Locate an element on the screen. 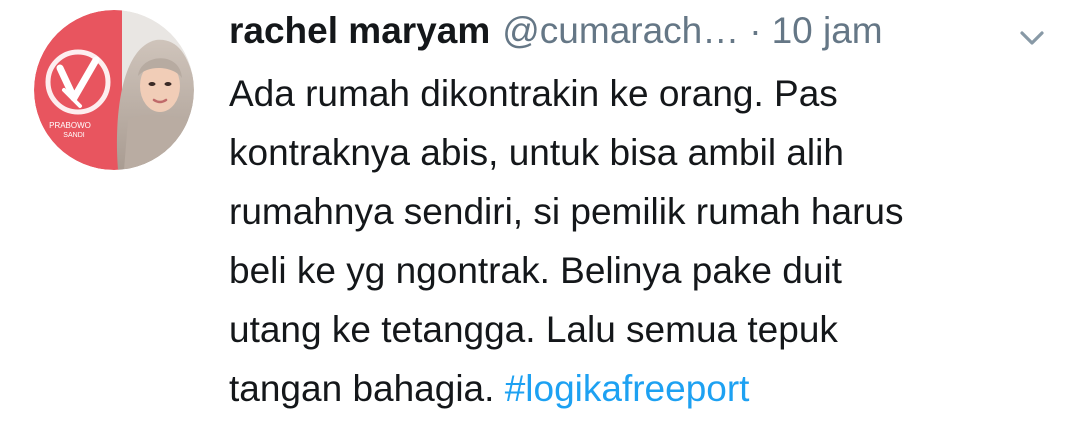  hashtag-link: #logikafreeport is located at coordinates (627, 388).